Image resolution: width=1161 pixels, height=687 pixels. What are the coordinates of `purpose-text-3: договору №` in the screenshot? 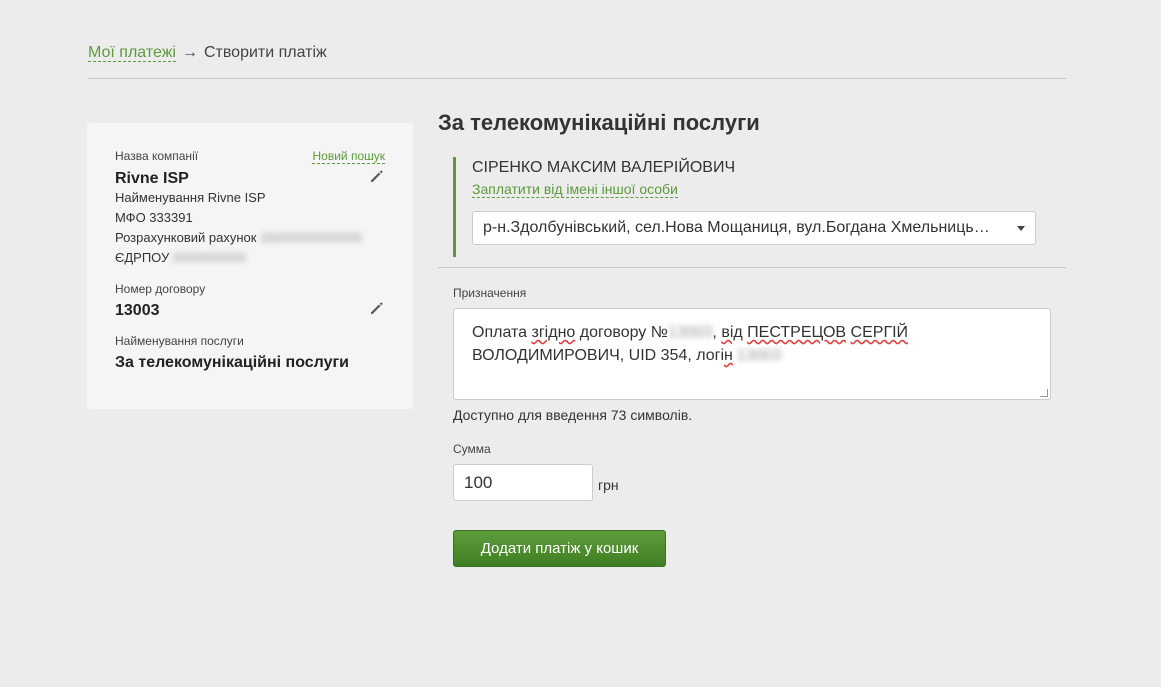 It's located at (623, 332).